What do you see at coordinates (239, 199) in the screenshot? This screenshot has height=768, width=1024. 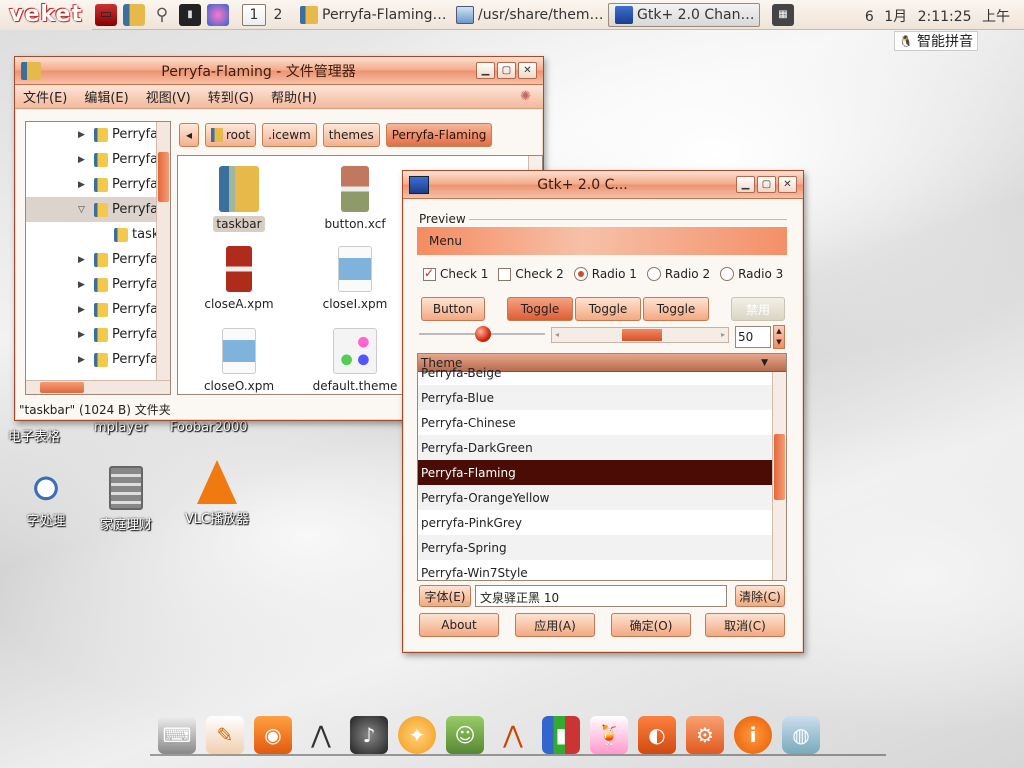 I see `file-item: taskbar` at bounding box center [239, 199].